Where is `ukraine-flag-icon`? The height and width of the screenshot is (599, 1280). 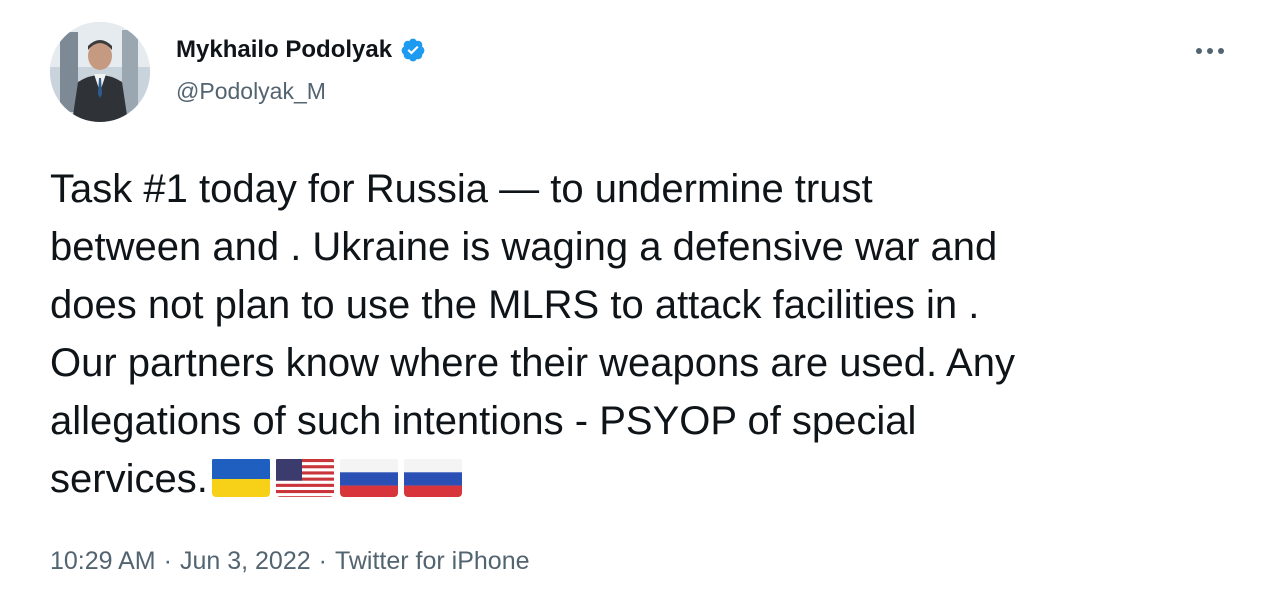
ukraine-flag-icon is located at coordinates (240, 477).